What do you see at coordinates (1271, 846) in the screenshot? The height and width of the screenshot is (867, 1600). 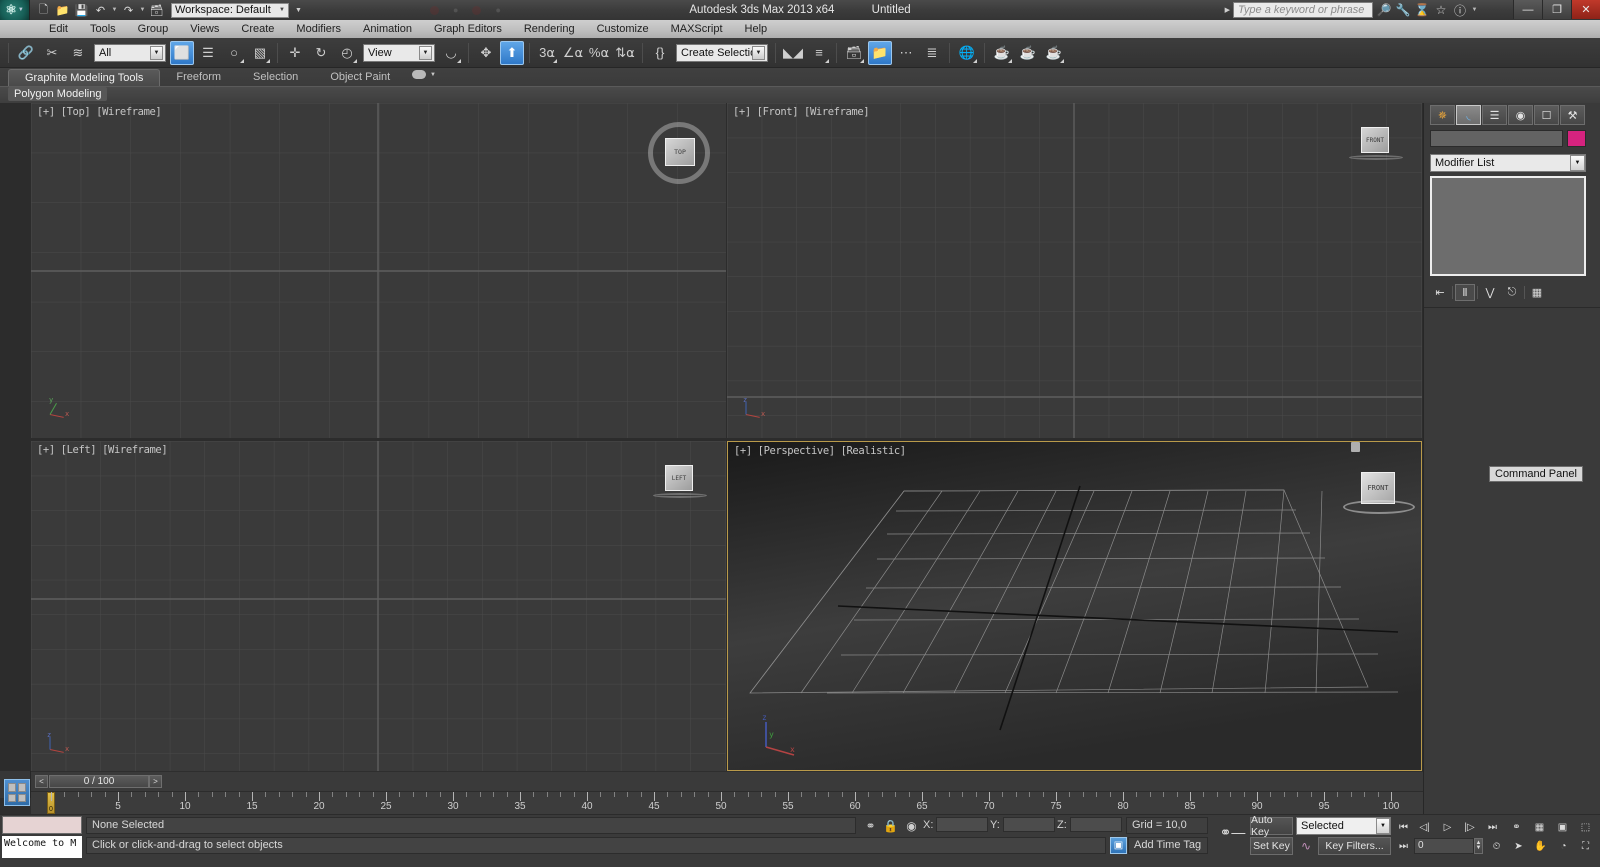 I see `set-key-button: Set Key` at bounding box center [1271, 846].